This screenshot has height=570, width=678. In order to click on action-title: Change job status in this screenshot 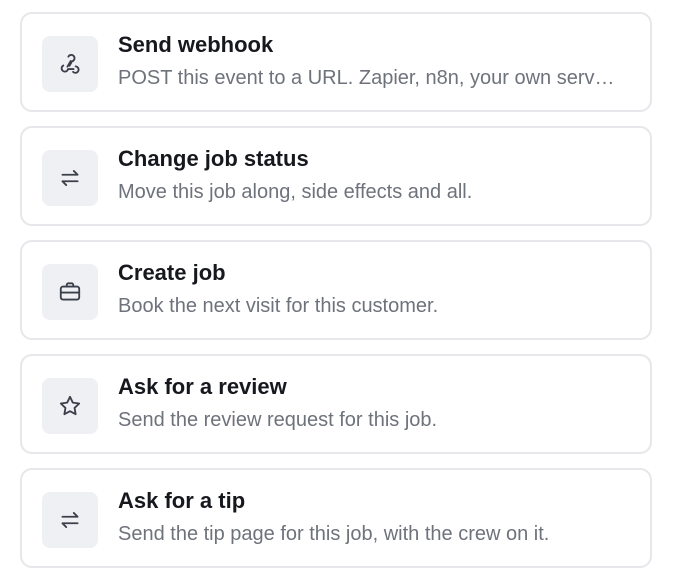, I will do `click(213, 158)`.